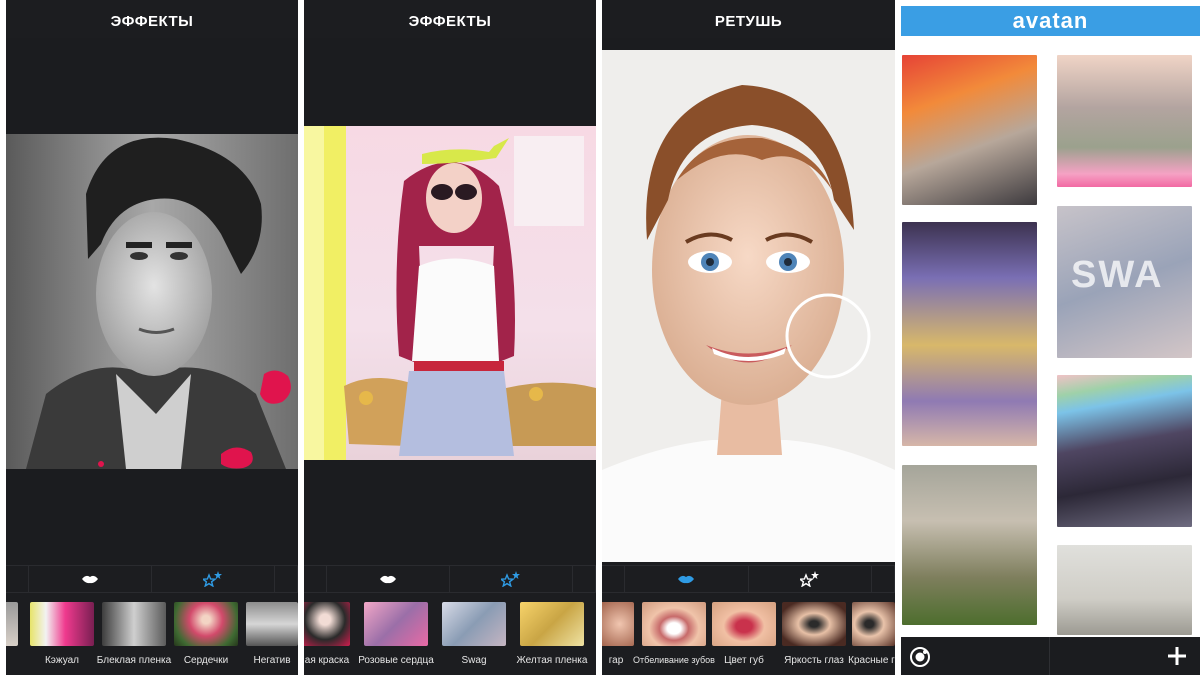 The height and width of the screenshot is (675, 1200). I want to click on effect-label: Кэжуал, so click(61, 660).